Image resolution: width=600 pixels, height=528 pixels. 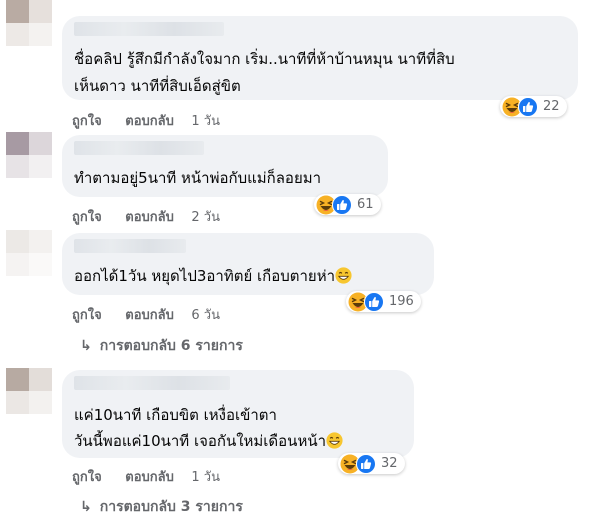 I want to click on reactions-summary: 22, so click(x=533, y=106).